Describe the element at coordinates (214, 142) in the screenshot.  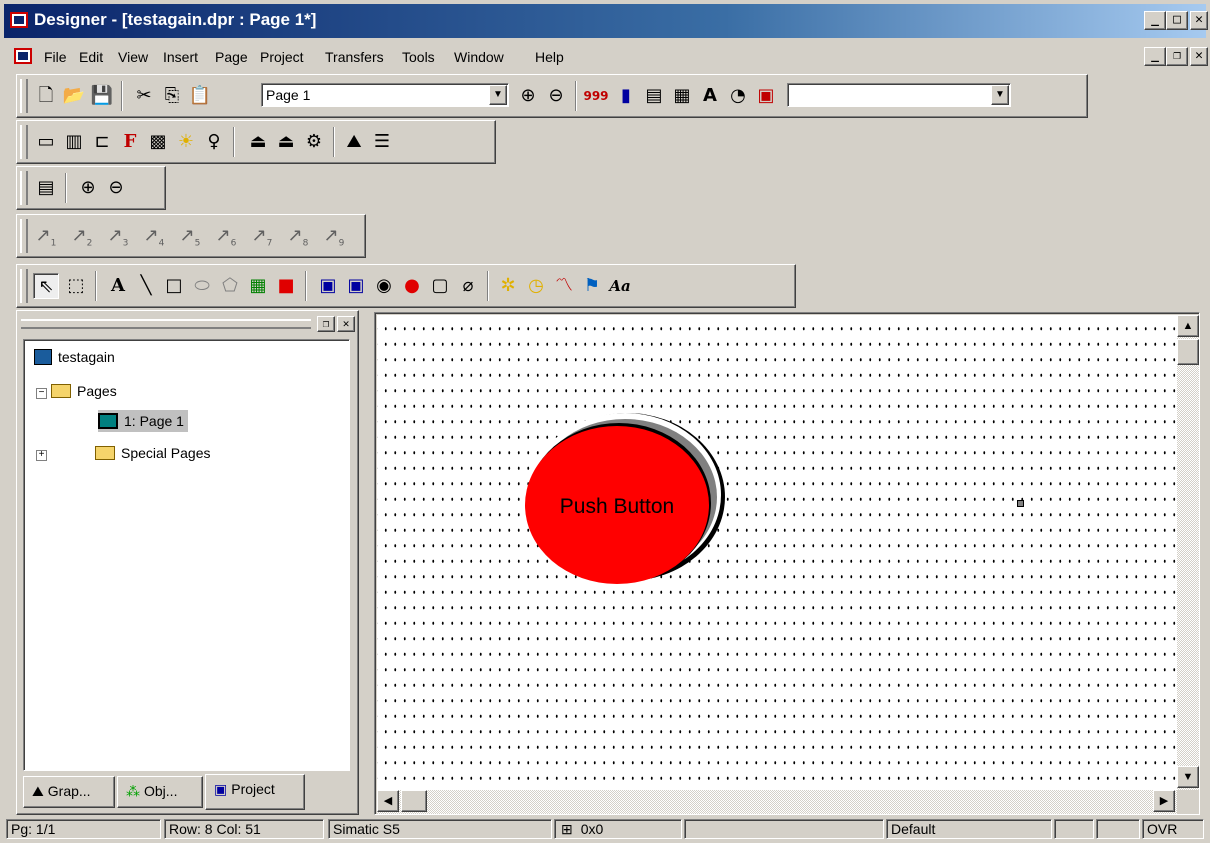
I see `key-icon: ♀` at that location.